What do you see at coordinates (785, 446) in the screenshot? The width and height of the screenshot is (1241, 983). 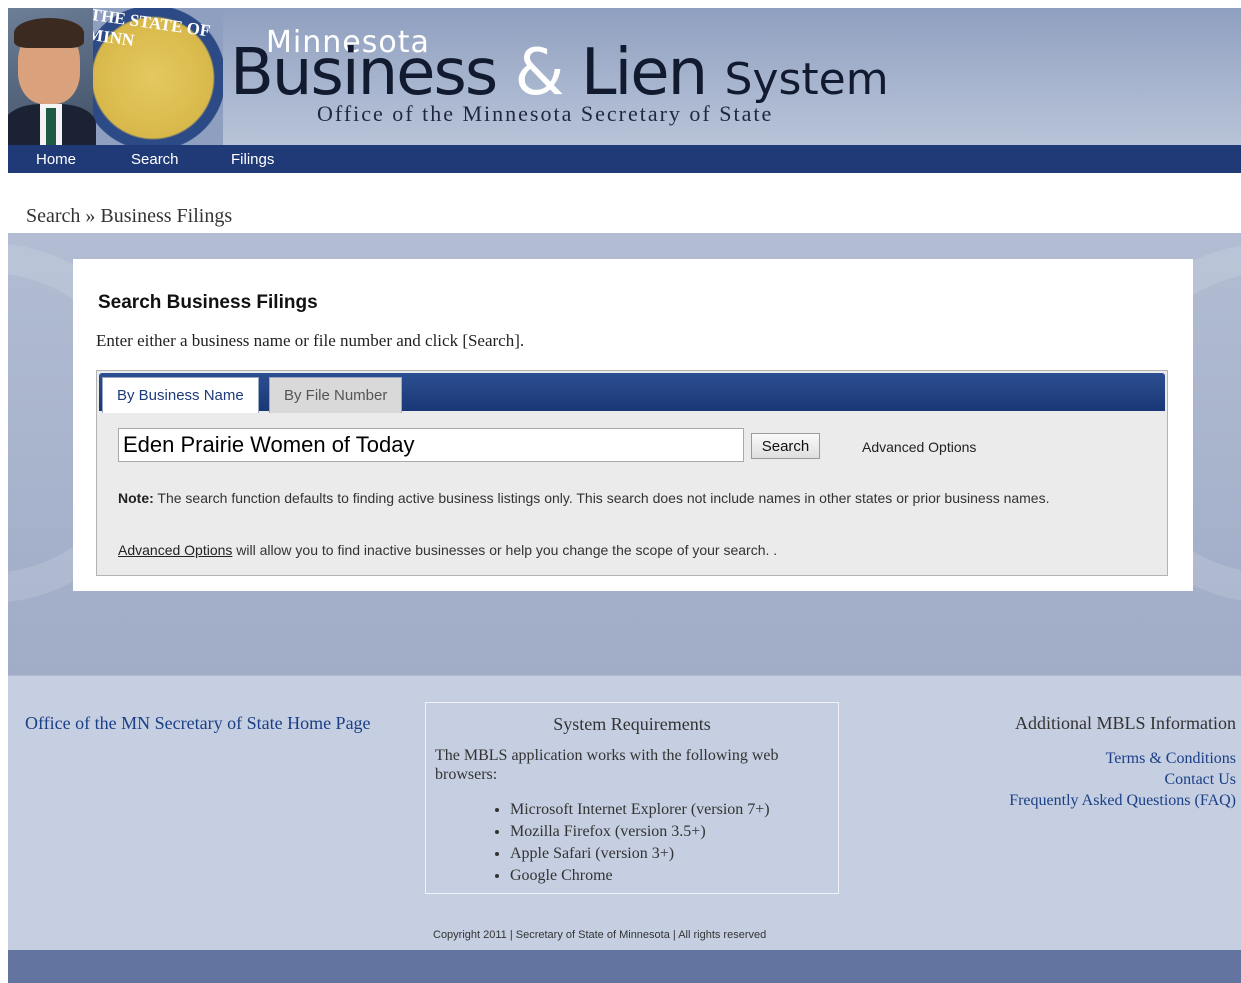 I see `search-button: Search` at bounding box center [785, 446].